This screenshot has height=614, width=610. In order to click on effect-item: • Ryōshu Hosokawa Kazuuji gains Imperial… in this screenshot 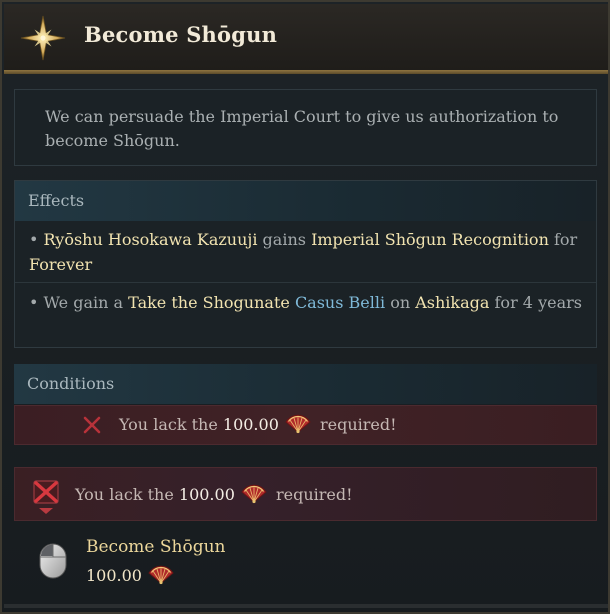, I will do `click(305, 255)`.